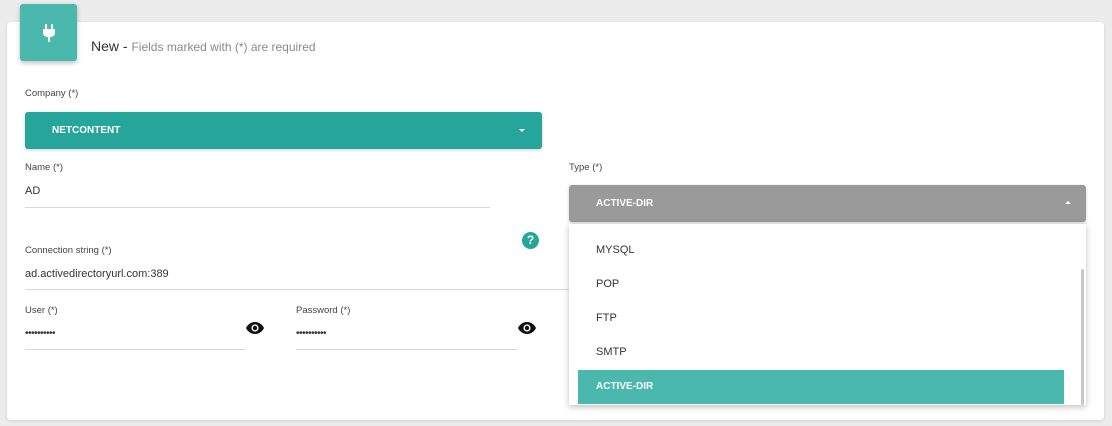 Image resolution: width=1112 pixels, height=426 pixels. What do you see at coordinates (821, 387) in the screenshot?
I see `dropdown-option-active-dir: ACTIVE-DIR` at bounding box center [821, 387].